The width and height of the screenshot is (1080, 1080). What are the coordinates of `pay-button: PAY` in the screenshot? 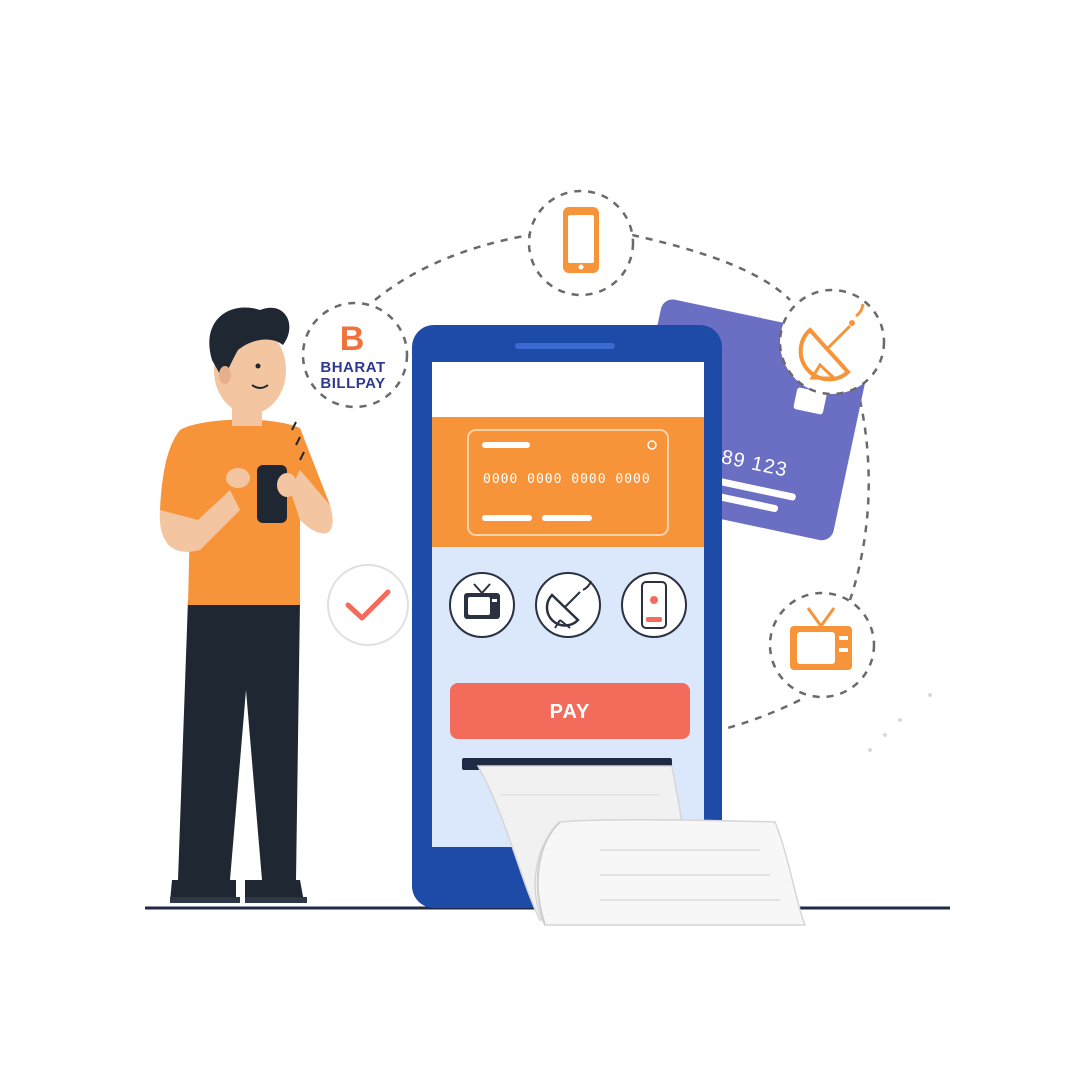 It's located at (570, 711).